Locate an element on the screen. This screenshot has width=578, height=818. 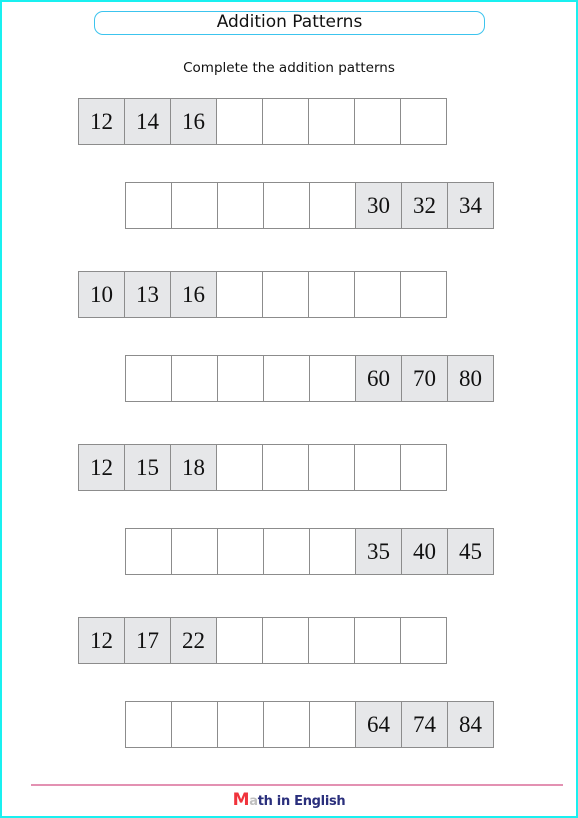
given-number-cell: 64 is located at coordinates (378, 724).